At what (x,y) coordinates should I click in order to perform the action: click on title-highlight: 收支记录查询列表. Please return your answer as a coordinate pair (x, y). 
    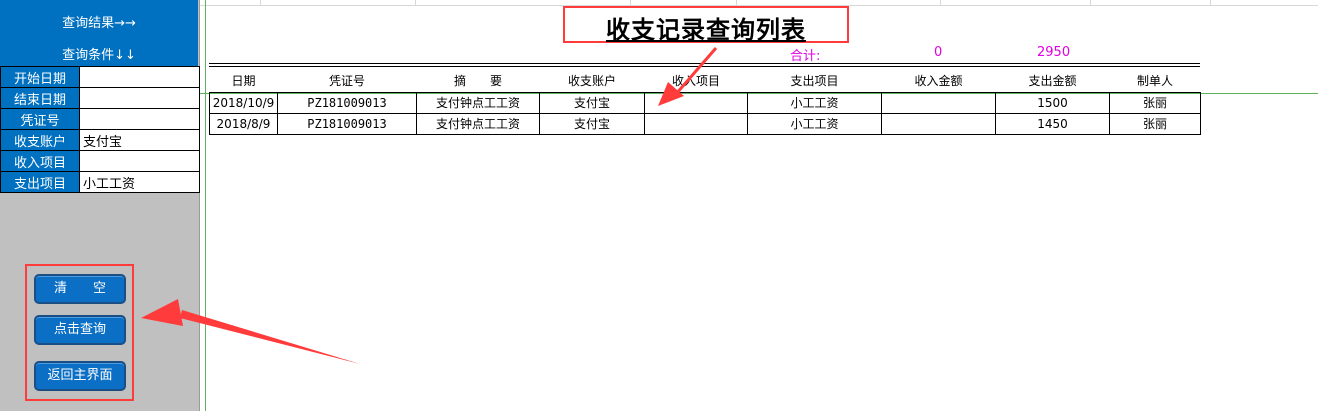
    Looking at the image, I should click on (706, 25).